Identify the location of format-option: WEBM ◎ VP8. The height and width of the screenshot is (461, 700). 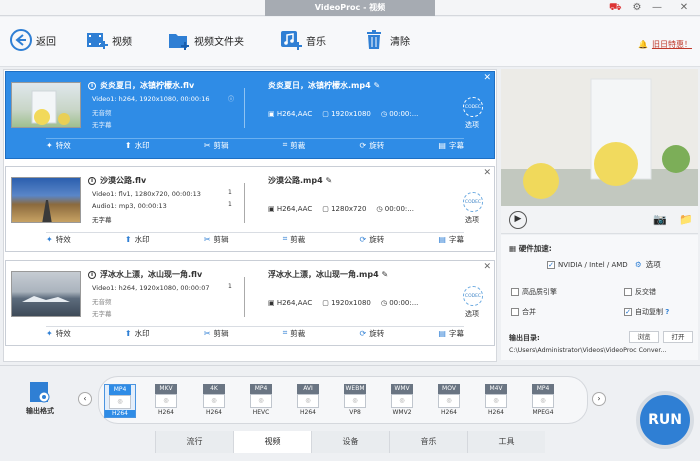
(355, 401).